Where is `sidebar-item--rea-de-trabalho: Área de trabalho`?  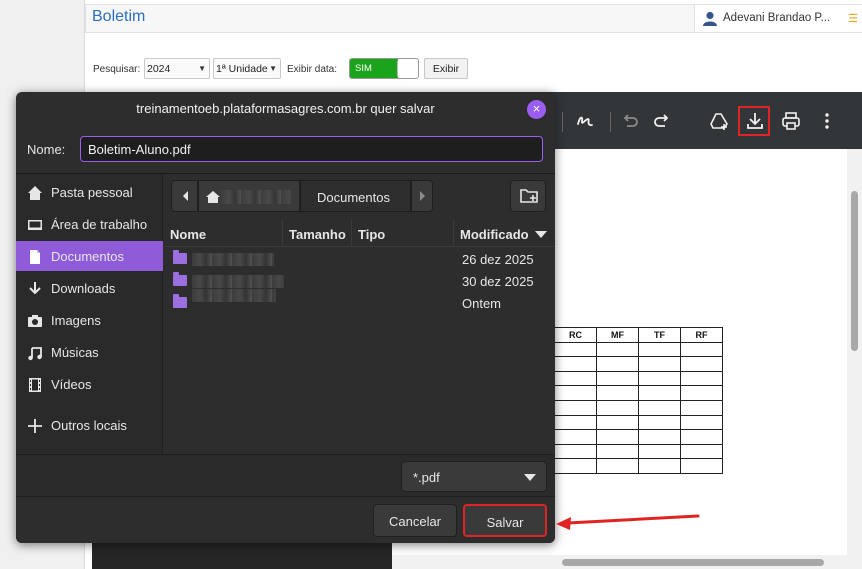
sidebar-item--rea-de-trabalho: Área de trabalho is located at coordinates (89, 224).